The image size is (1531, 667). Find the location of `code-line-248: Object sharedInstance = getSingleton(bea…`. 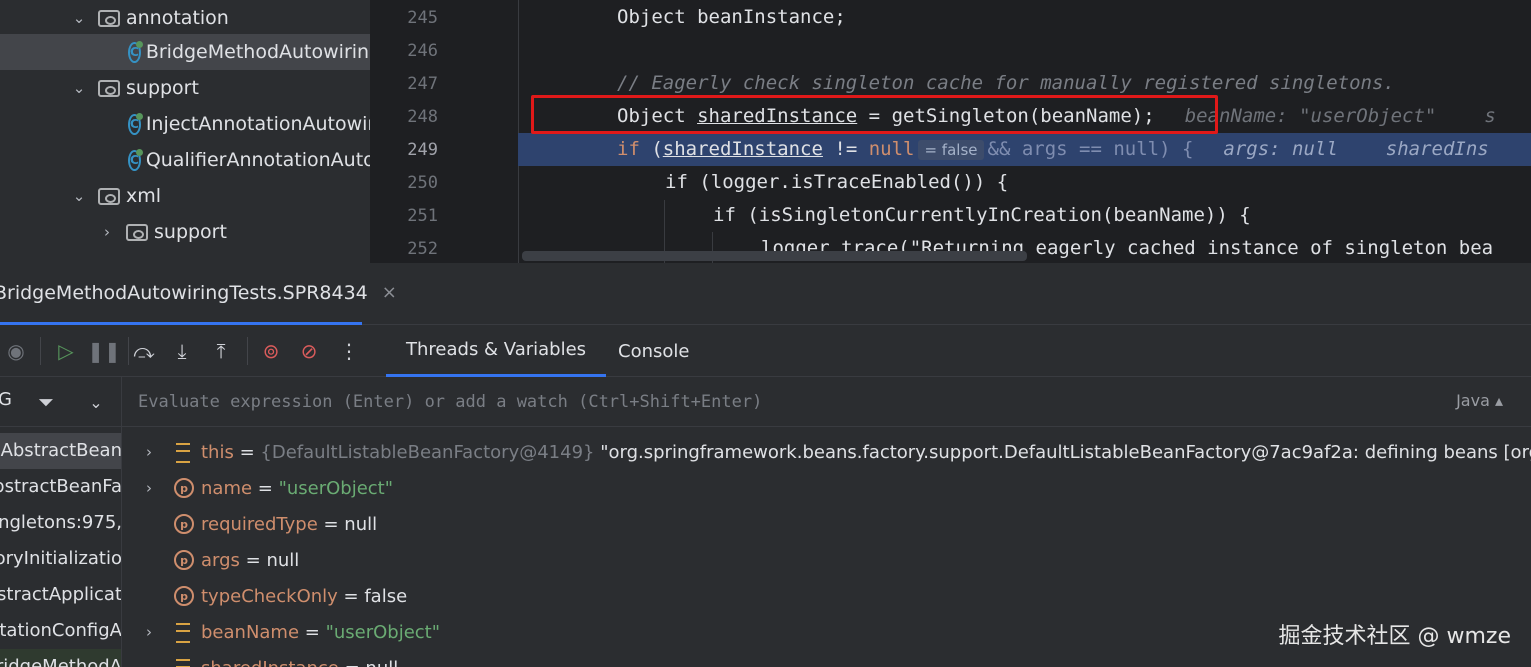

code-line-248: Object sharedInstance = getSingleton(bea… is located at coordinates (1056, 116).